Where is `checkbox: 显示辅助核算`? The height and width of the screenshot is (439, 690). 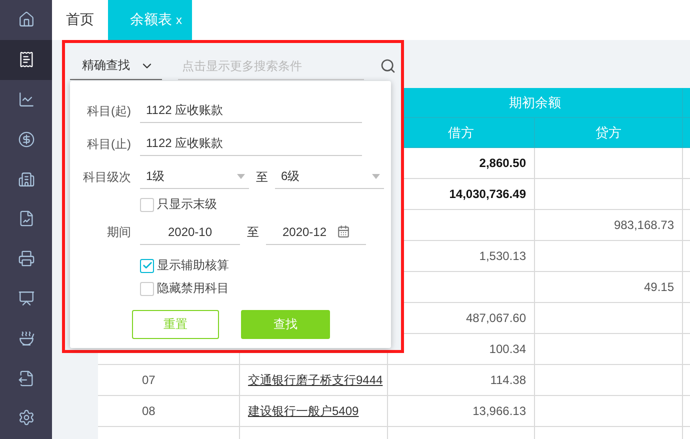
checkbox: 显示辅助核算 is located at coordinates (262, 265).